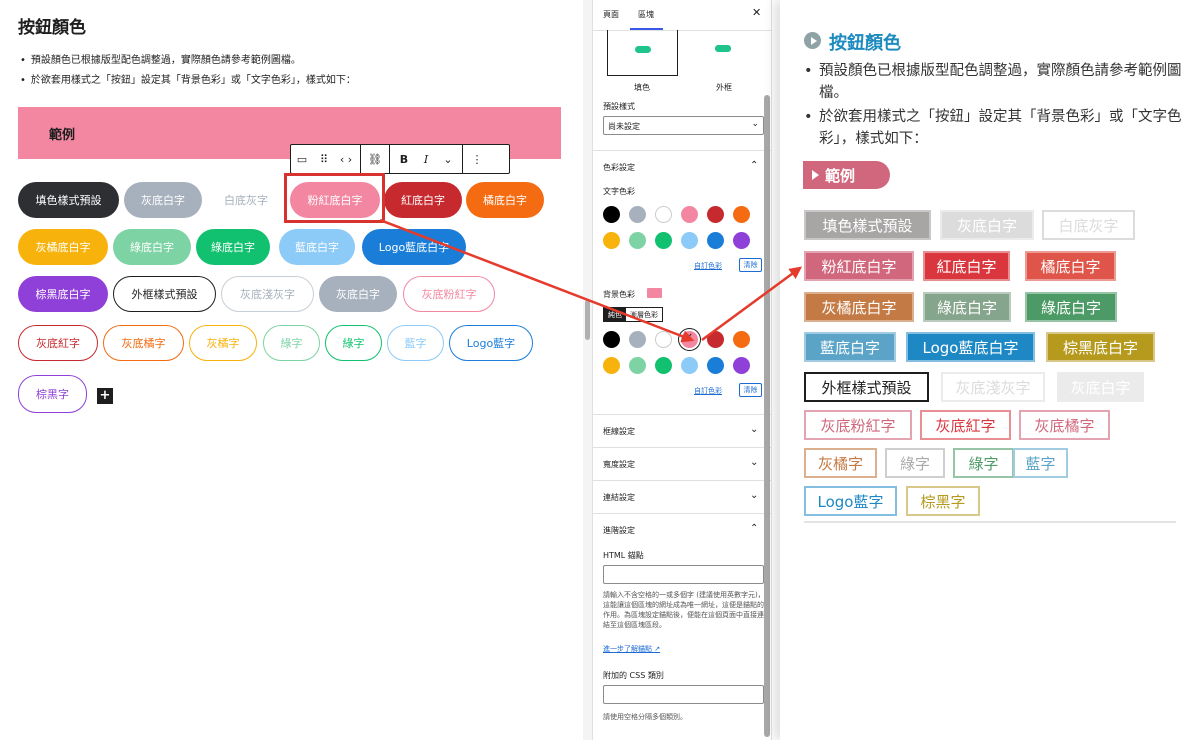 The image size is (1200, 740). I want to click on color-settings-panel-header: 色彩設定 ⌃, so click(682, 166).